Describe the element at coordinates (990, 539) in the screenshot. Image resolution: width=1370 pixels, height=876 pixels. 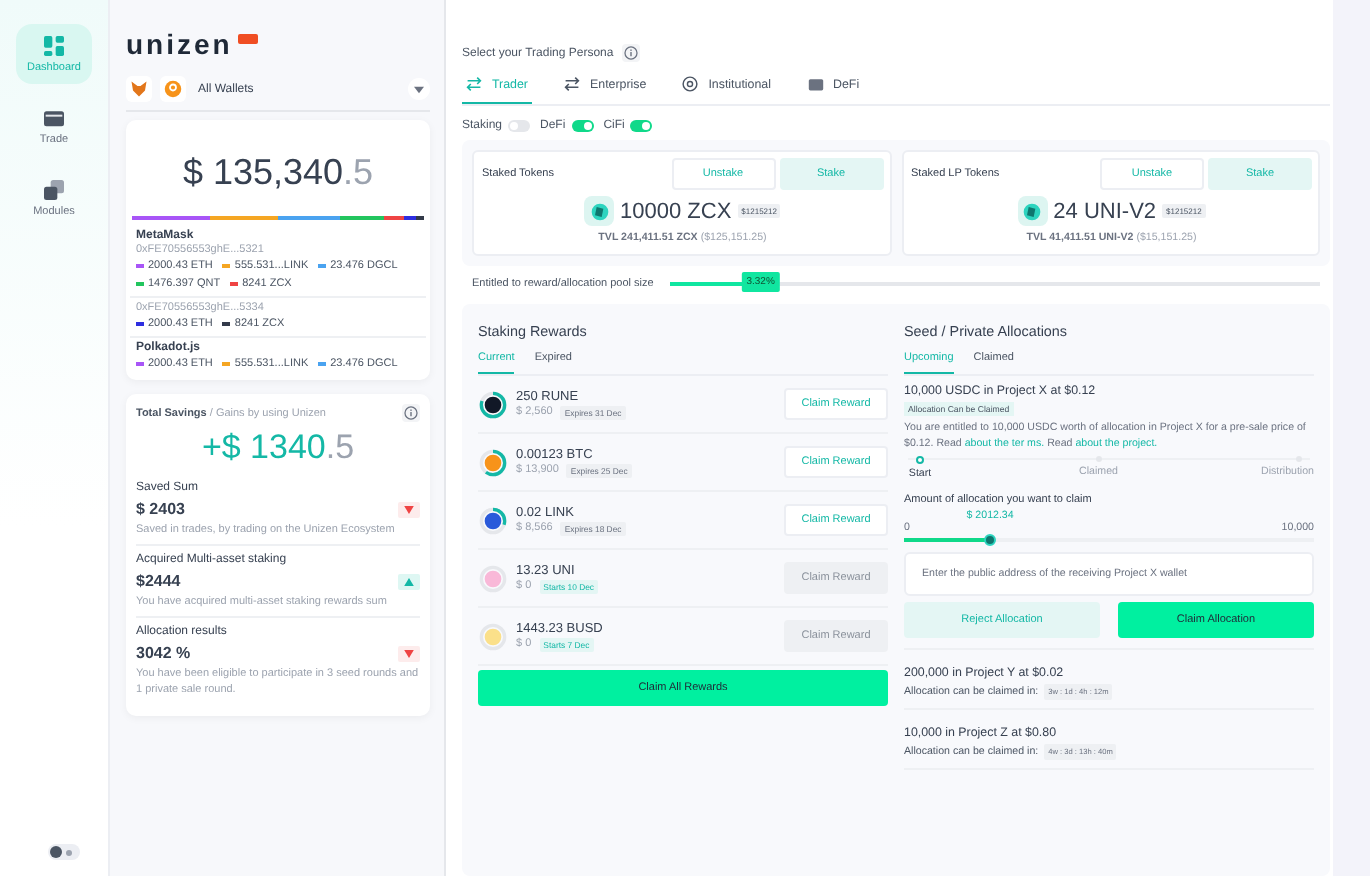
I see `slider-handle` at that location.